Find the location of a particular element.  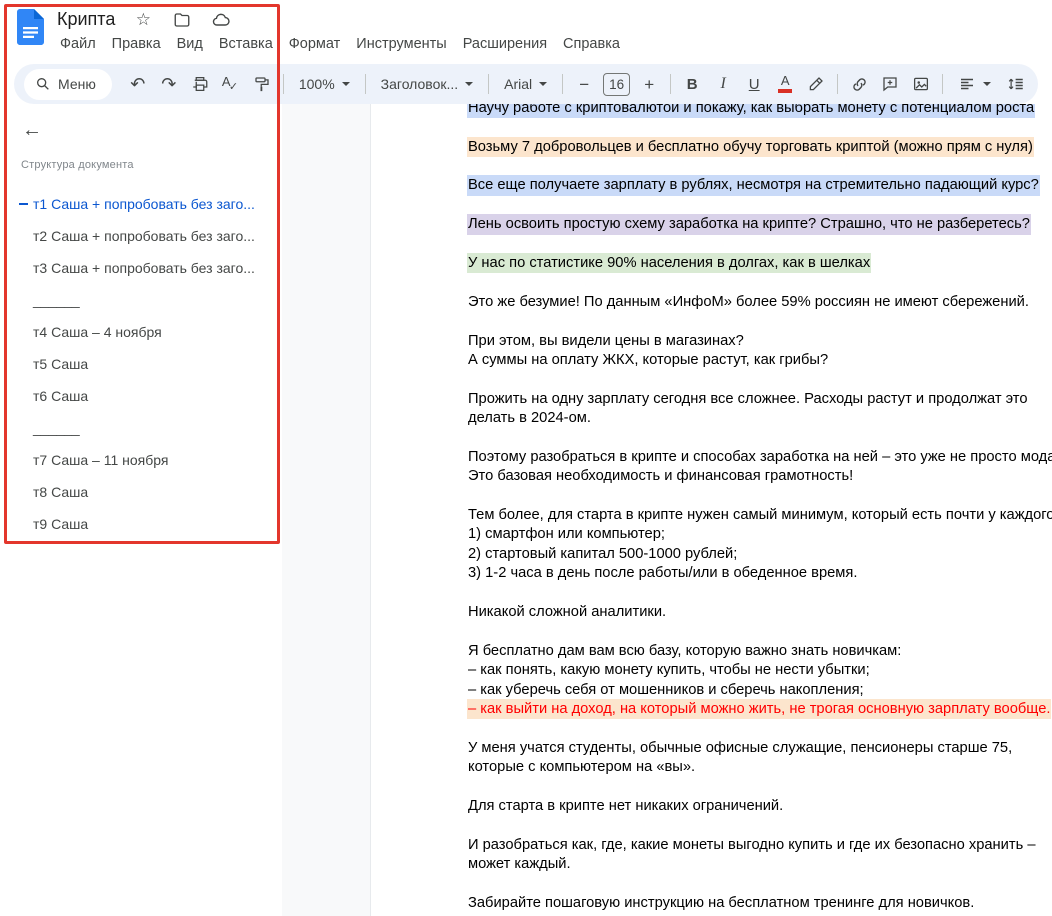

close-outline-button: ← is located at coordinates (32, 130).